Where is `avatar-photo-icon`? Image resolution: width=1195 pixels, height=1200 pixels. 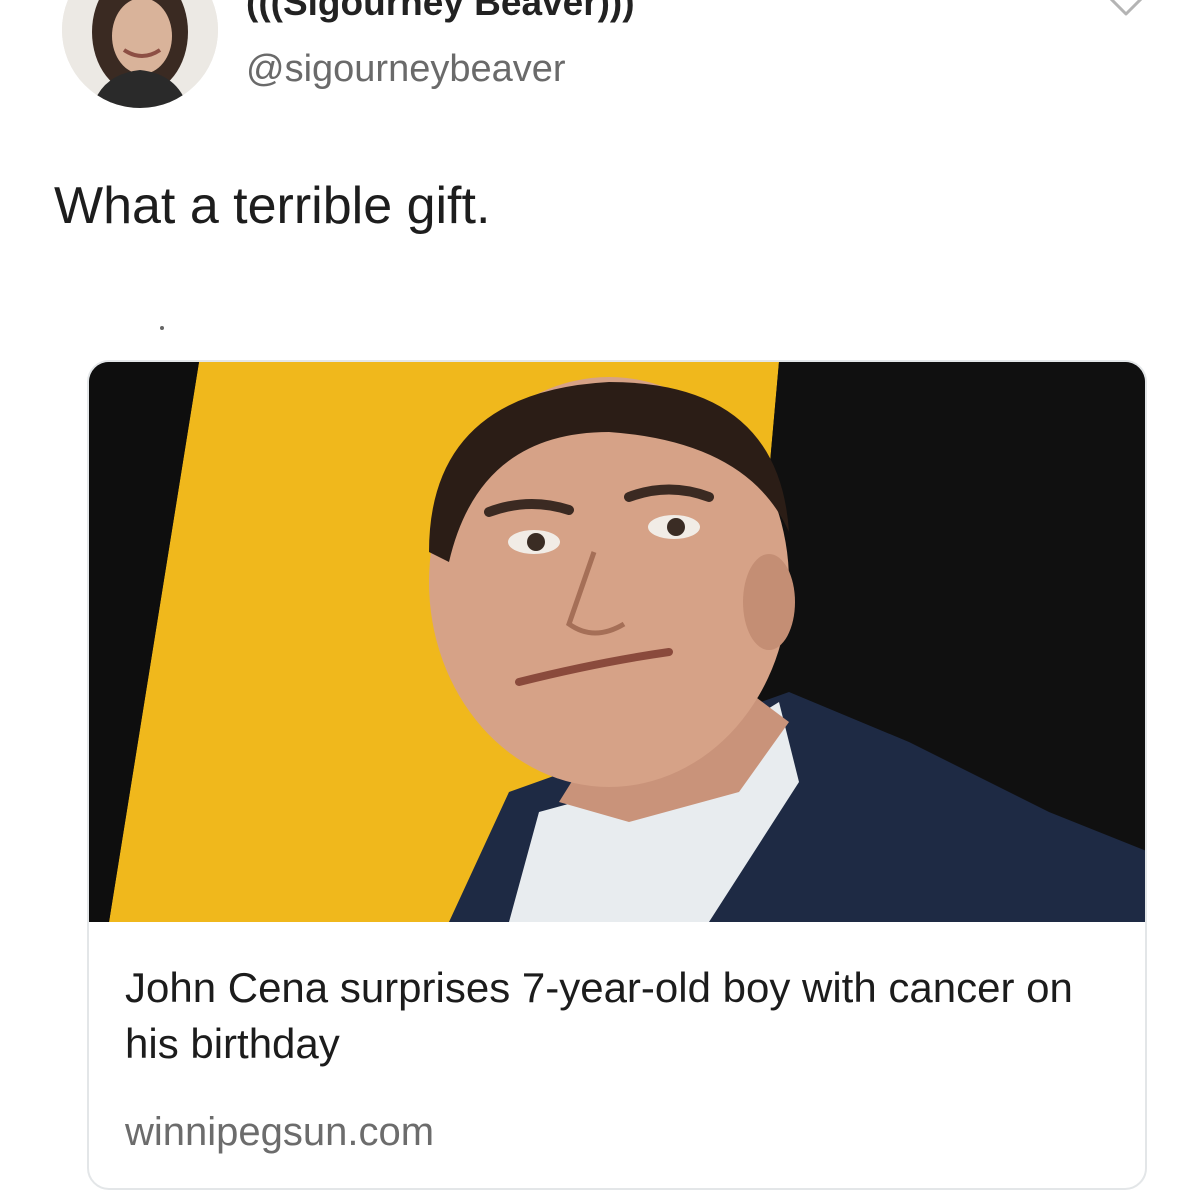 avatar-photo-icon is located at coordinates (140, 54).